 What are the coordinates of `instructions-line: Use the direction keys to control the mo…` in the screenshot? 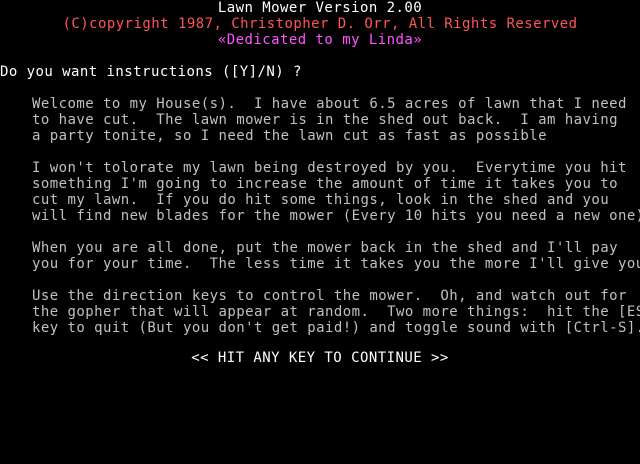 It's located at (329, 296).